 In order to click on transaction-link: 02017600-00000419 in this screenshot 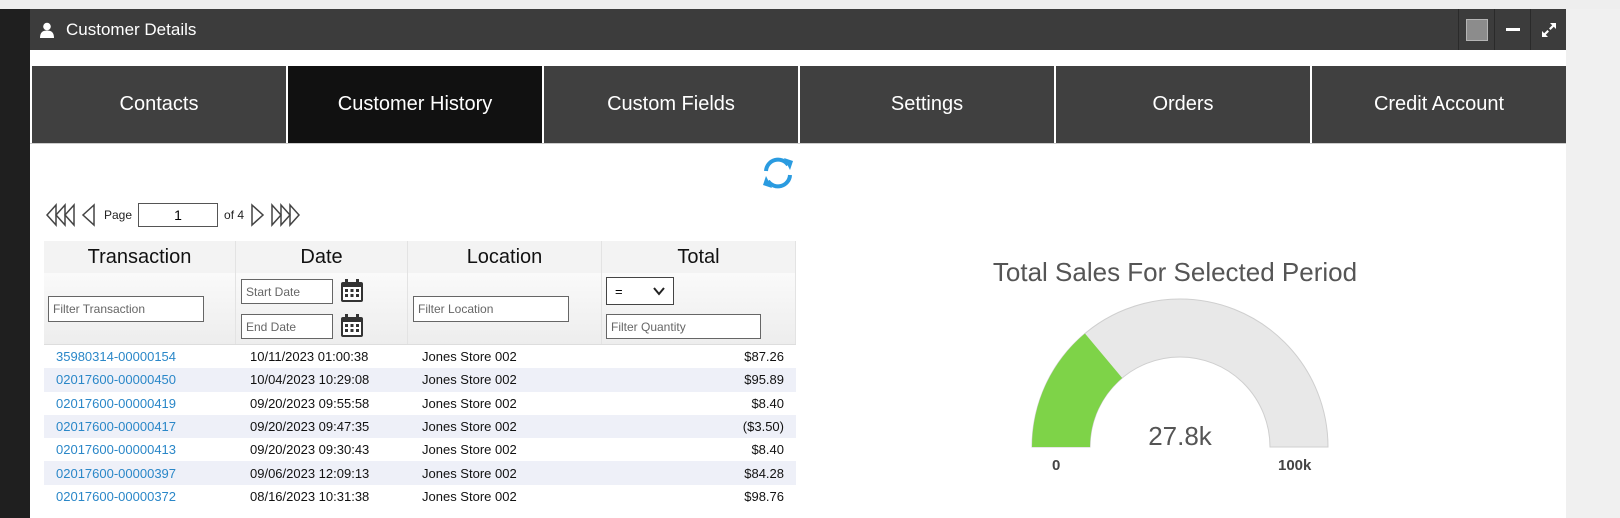, I will do `click(140, 403)`.